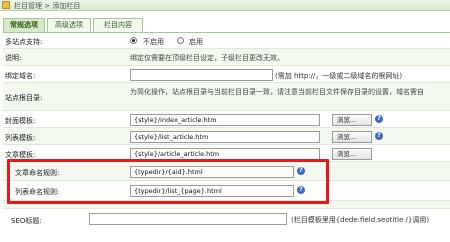 Image resolution: width=450 pixels, height=242 pixels. Describe the element at coordinates (133, 40) in the screenshot. I see `multisite-off-radio` at that location.